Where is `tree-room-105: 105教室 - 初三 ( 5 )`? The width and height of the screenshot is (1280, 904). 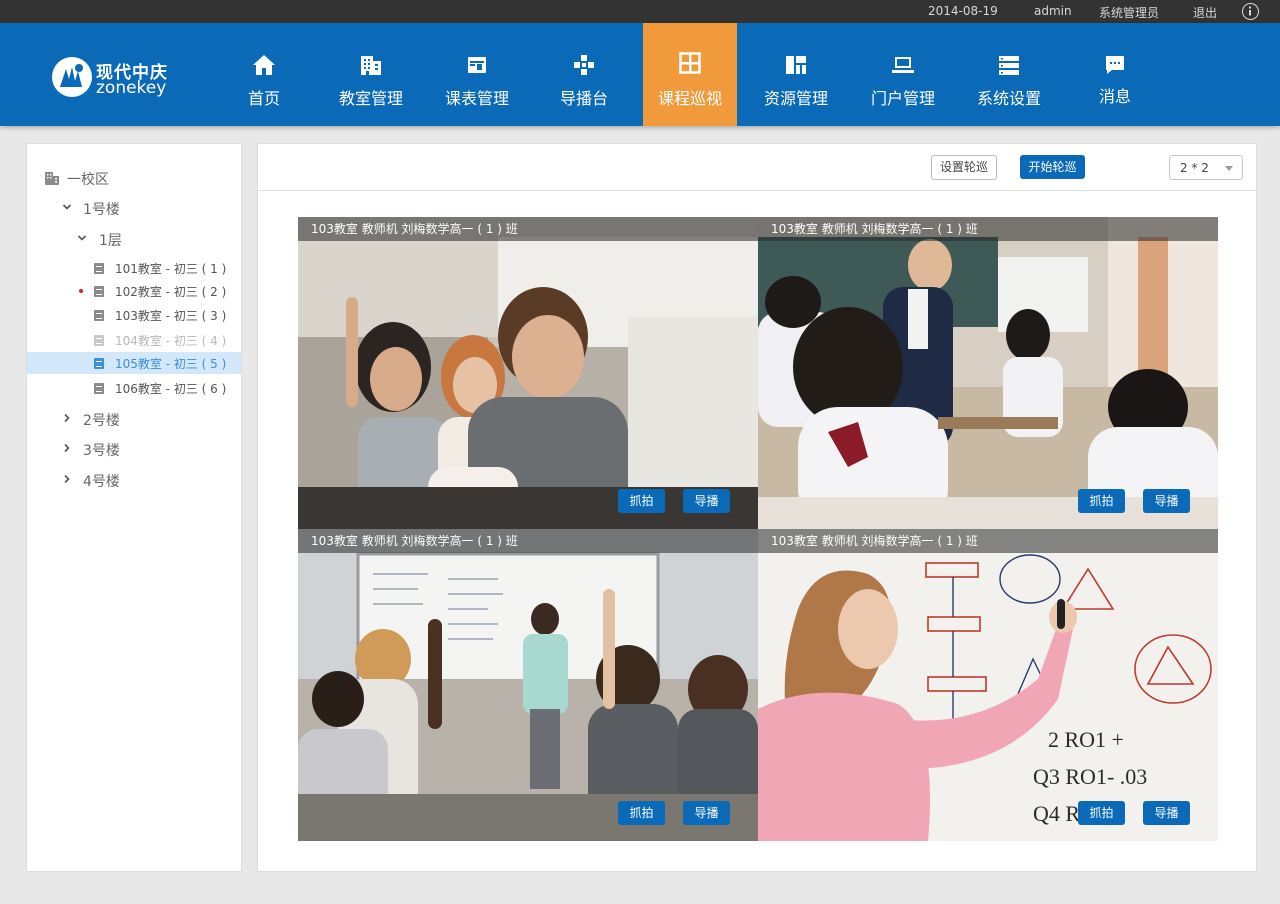 tree-room-105: 105教室 - 初三 ( 5 ) is located at coordinates (134, 363).